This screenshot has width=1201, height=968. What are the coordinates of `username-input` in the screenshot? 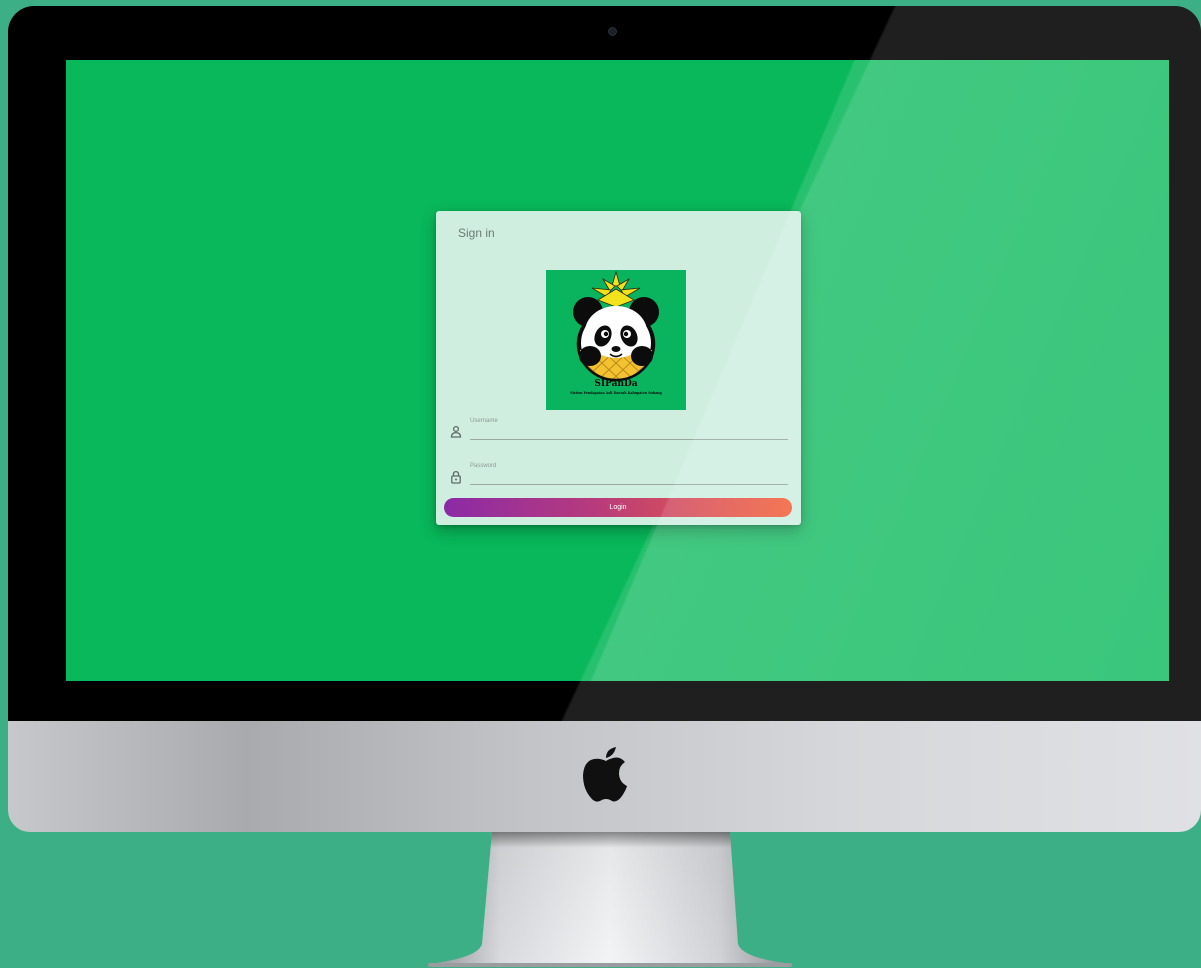 It's located at (629, 429).